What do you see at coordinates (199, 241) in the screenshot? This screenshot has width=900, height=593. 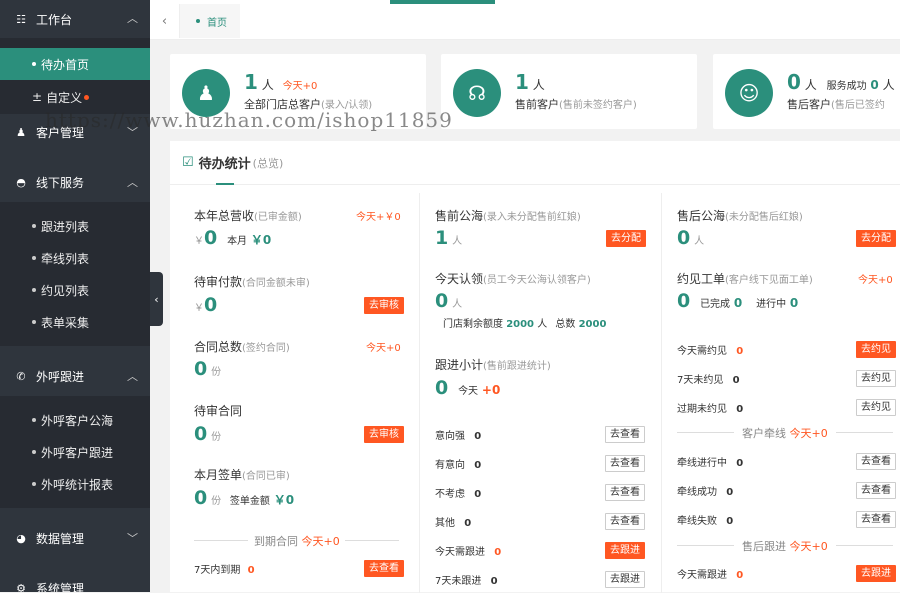 I see `currency: ￥` at bounding box center [199, 241].